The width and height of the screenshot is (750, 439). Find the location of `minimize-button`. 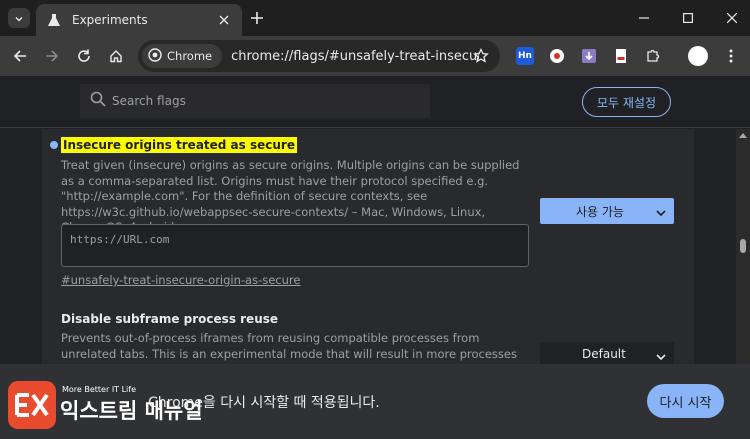

minimize-button is located at coordinates (644, 18).